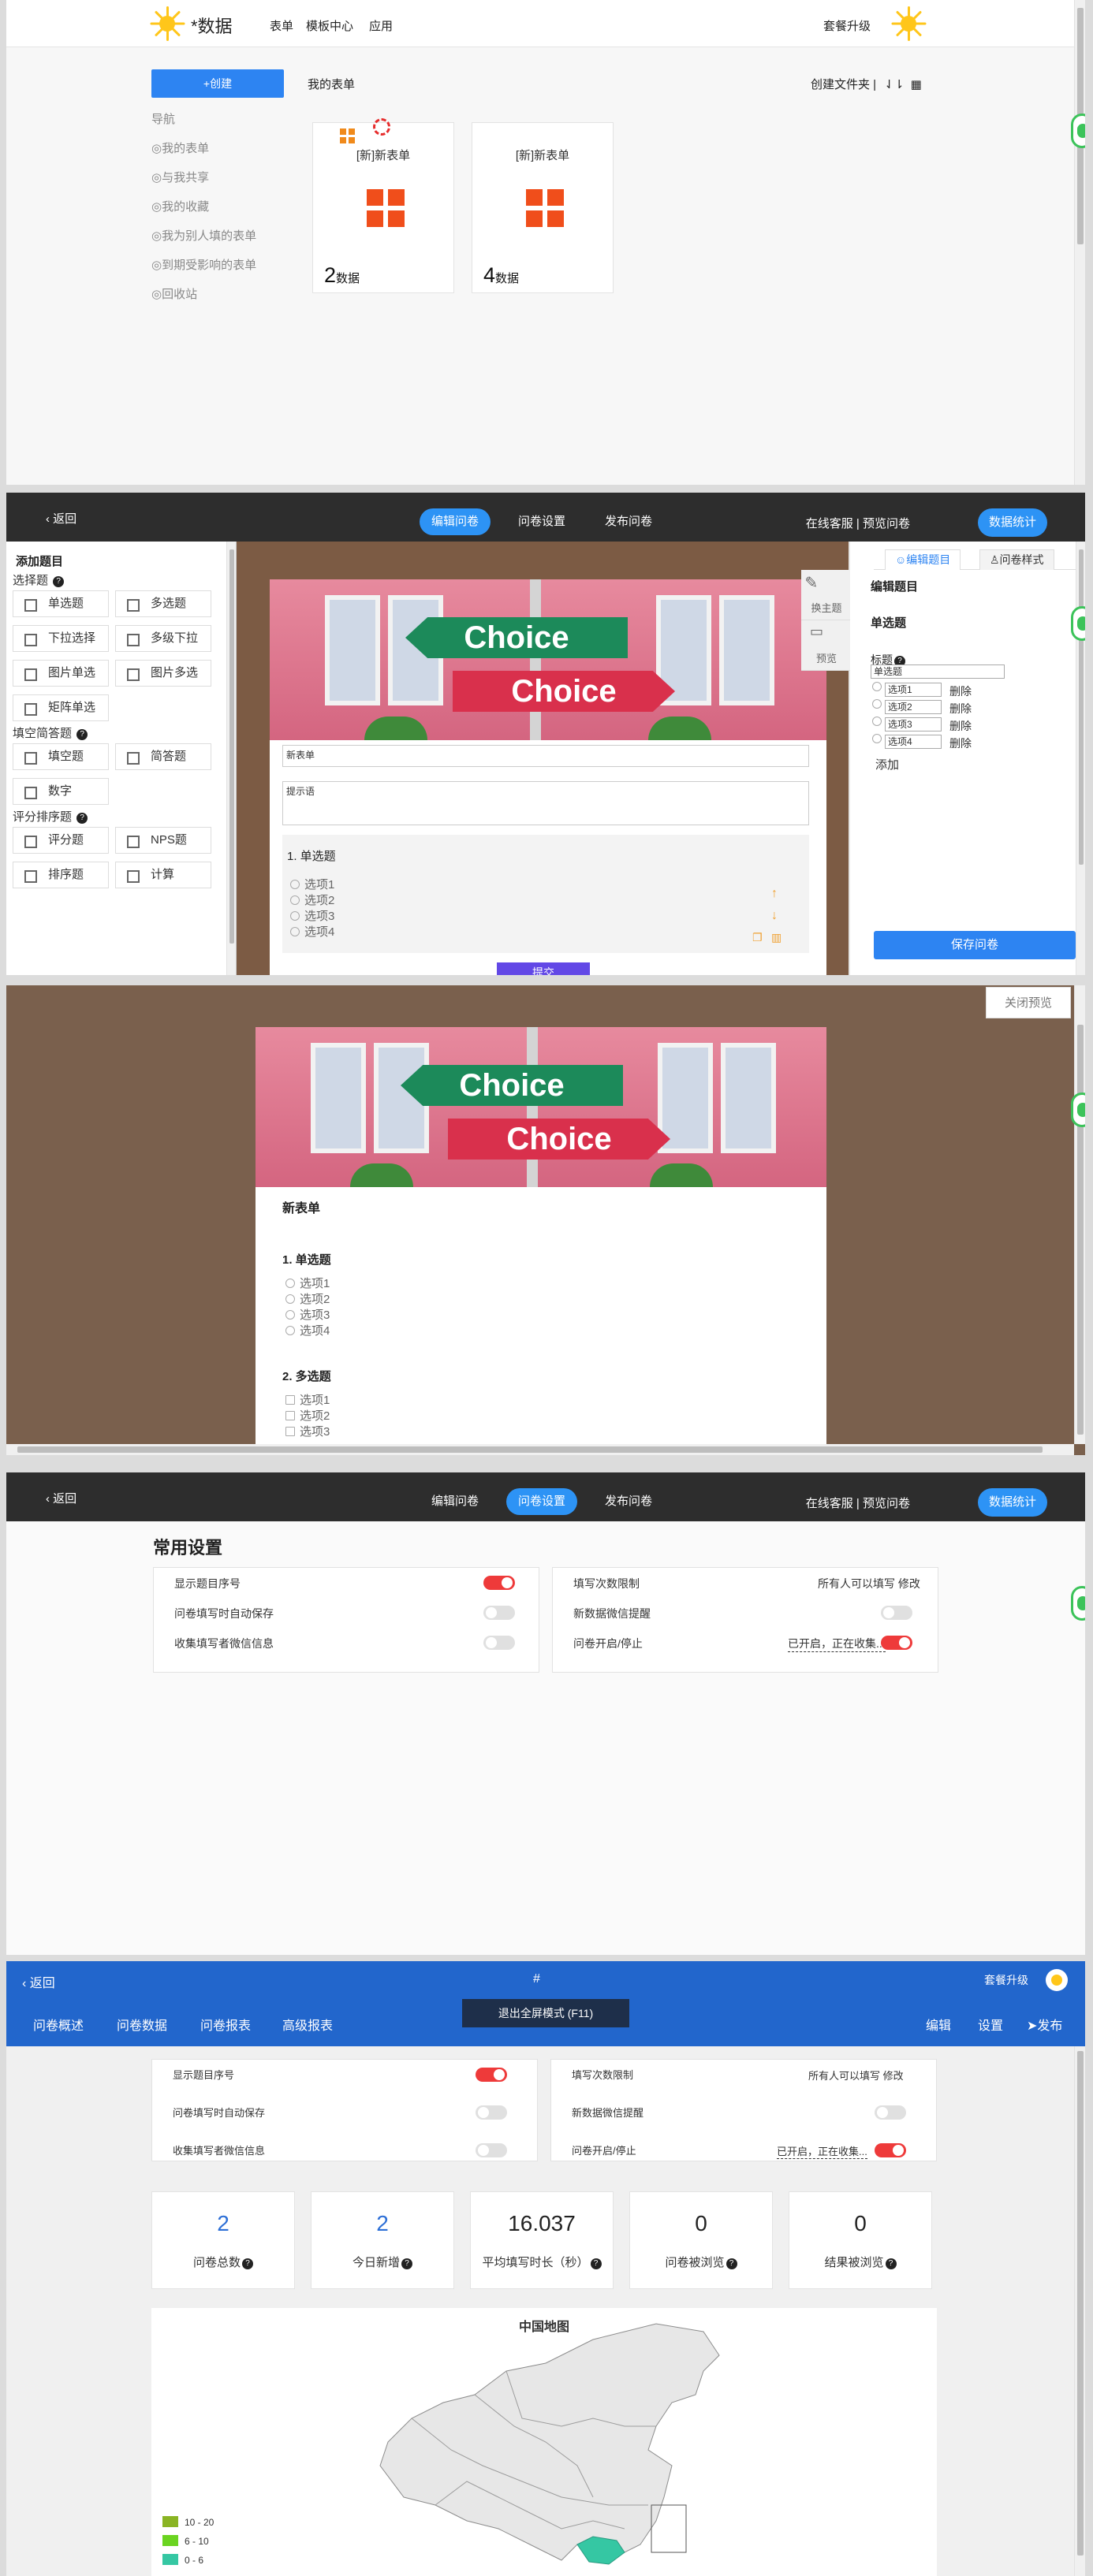 This screenshot has width=1093, height=2576. What do you see at coordinates (938, 671) in the screenshot?
I see `question-title-input: 单选题` at bounding box center [938, 671].